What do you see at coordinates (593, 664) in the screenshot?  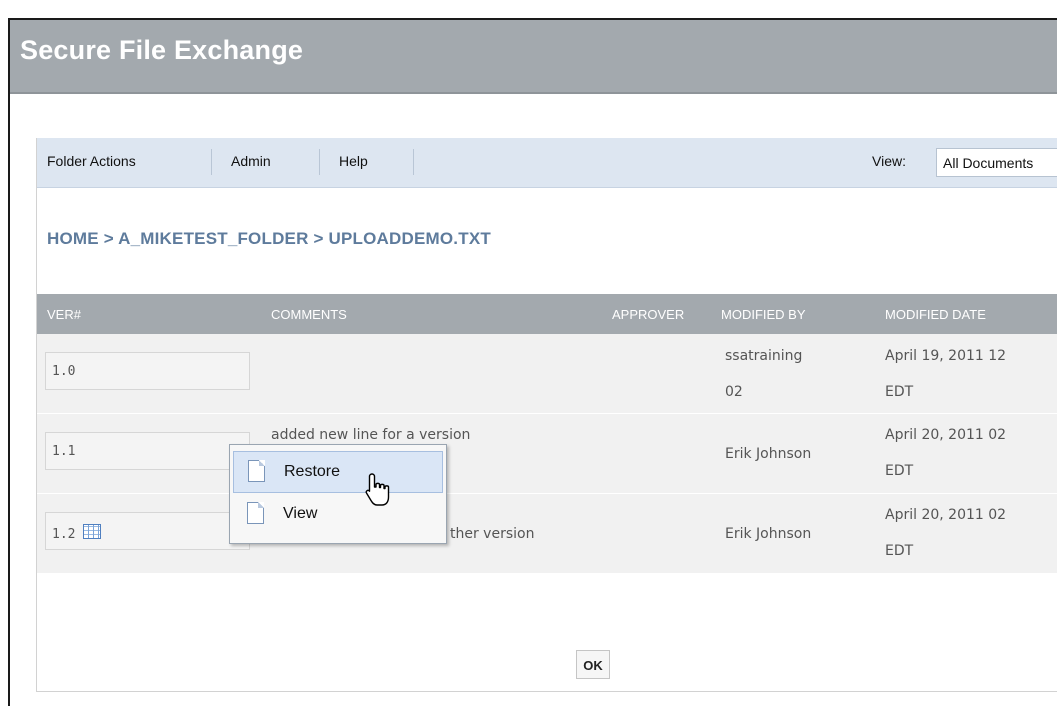 I see `ok-button: OK` at bounding box center [593, 664].